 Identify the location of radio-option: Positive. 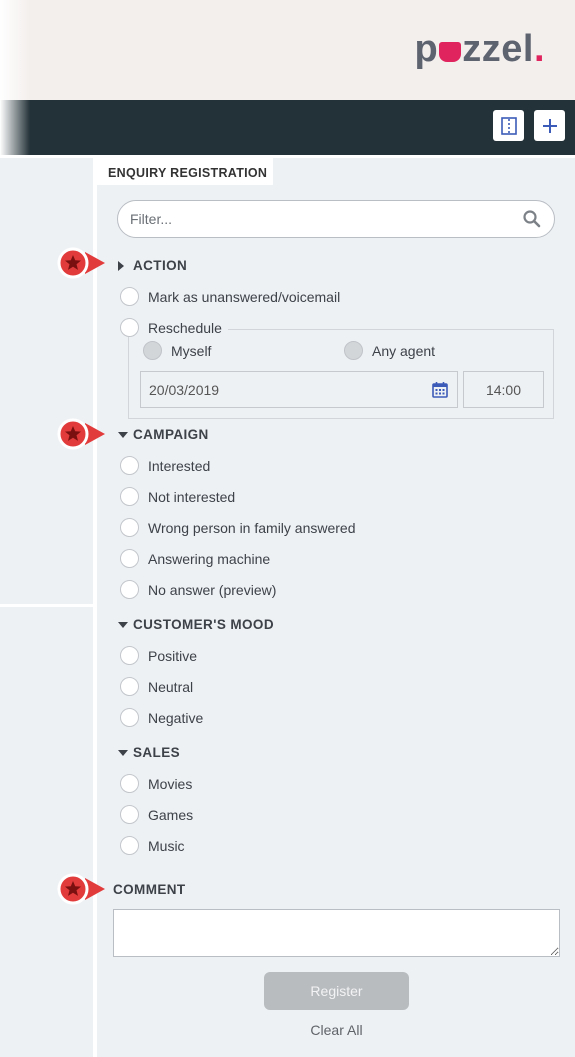
(158, 655).